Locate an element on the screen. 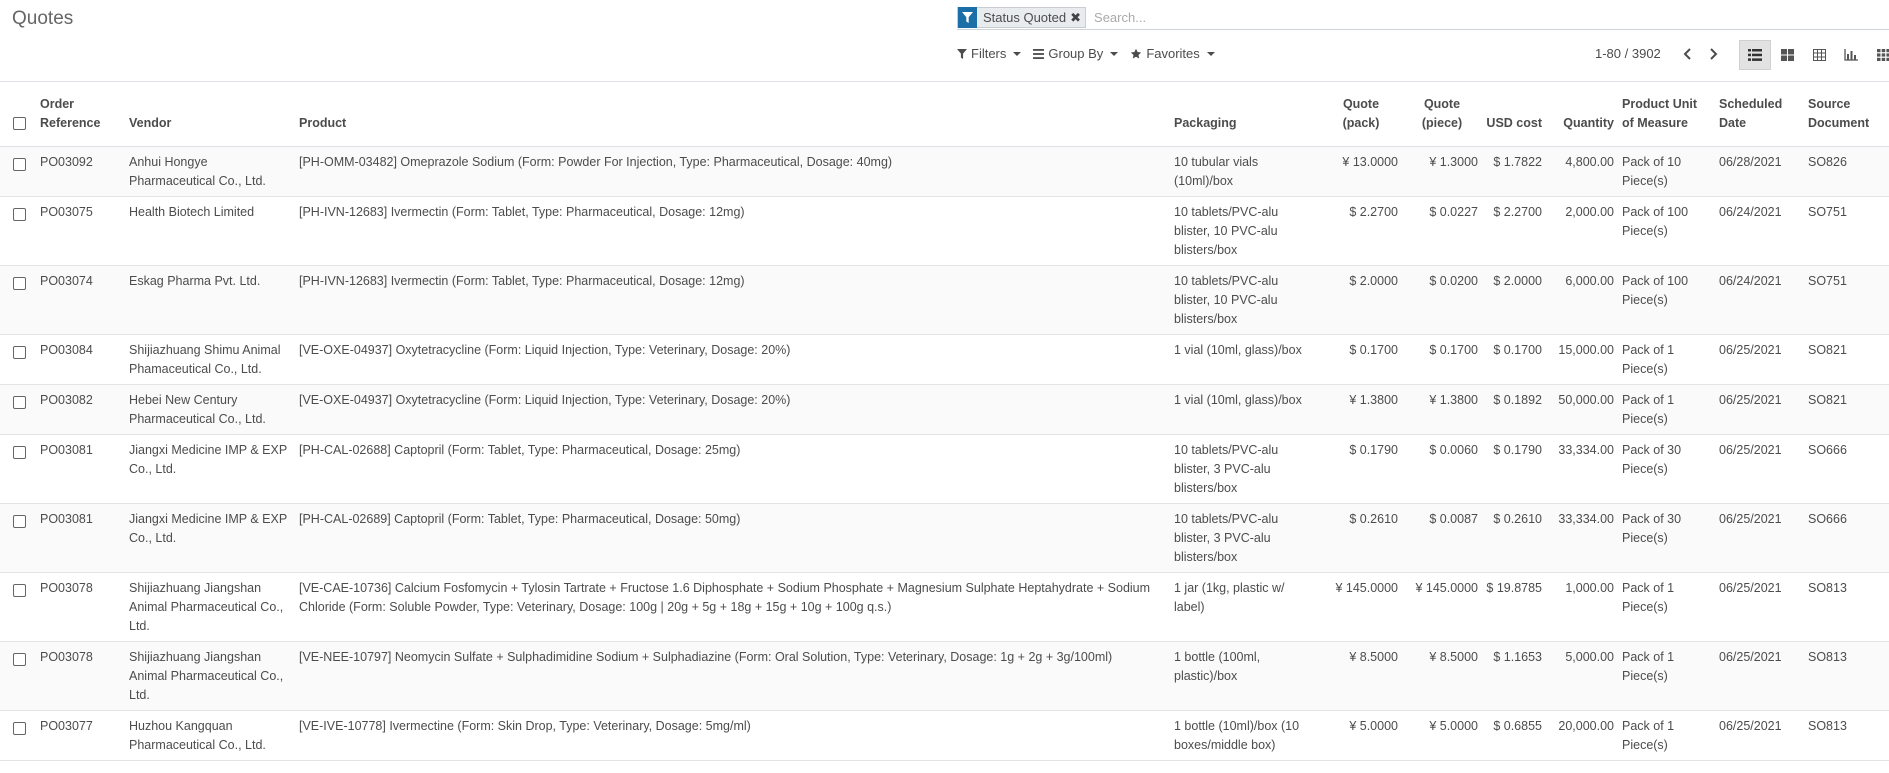 Image resolution: width=1889 pixels, height=773 pixels. search-options: Filters Group By Favorites is located at coordinates (1086, 53).